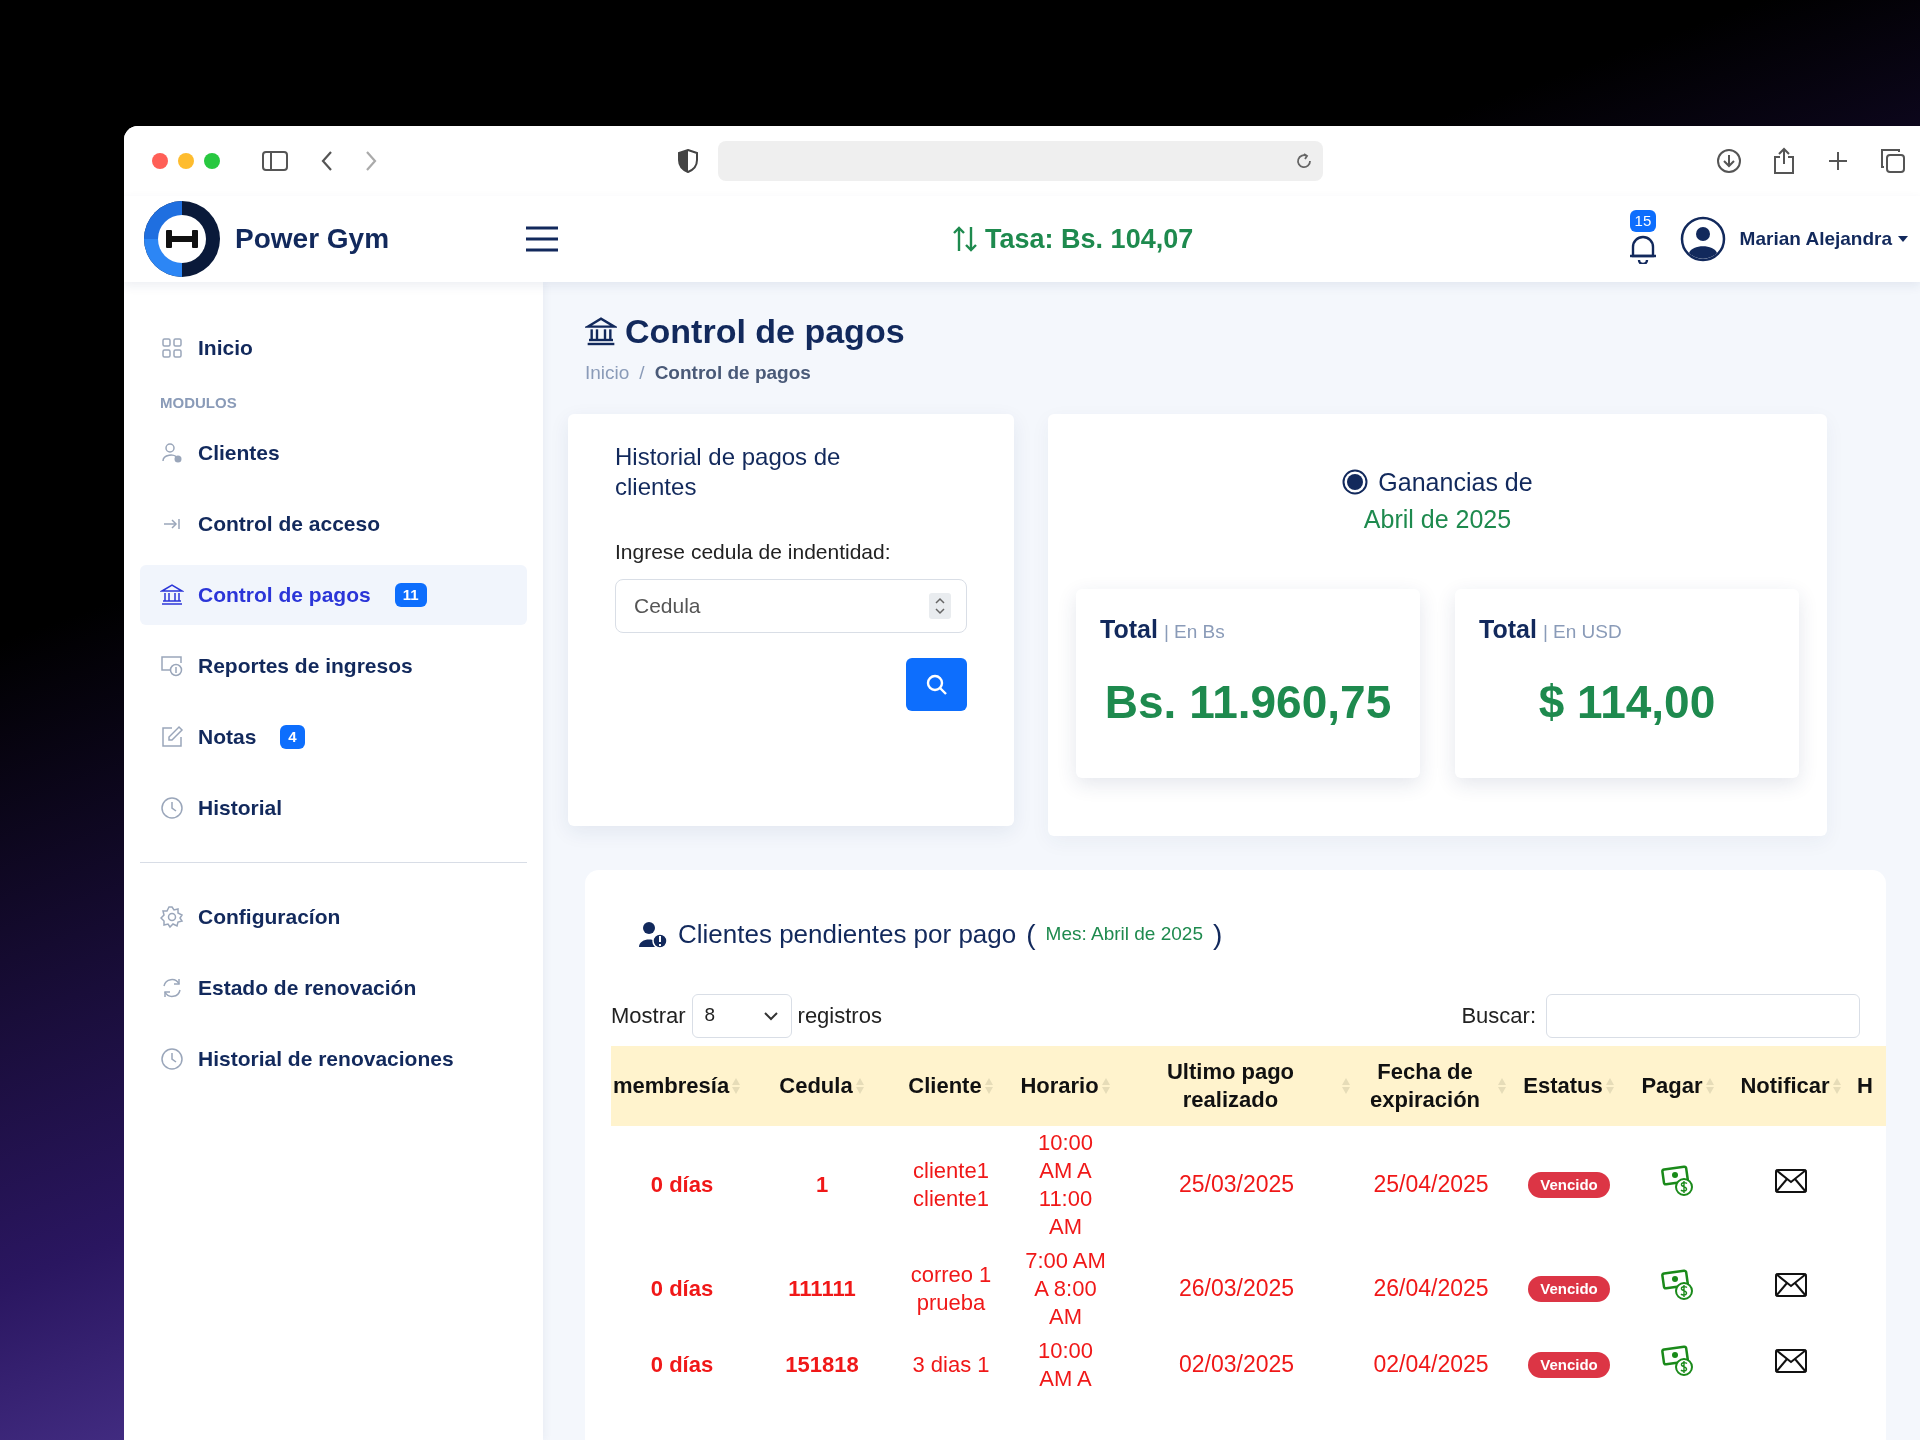  I want to click on search-label: Buscar:, so click(1498, 1016).